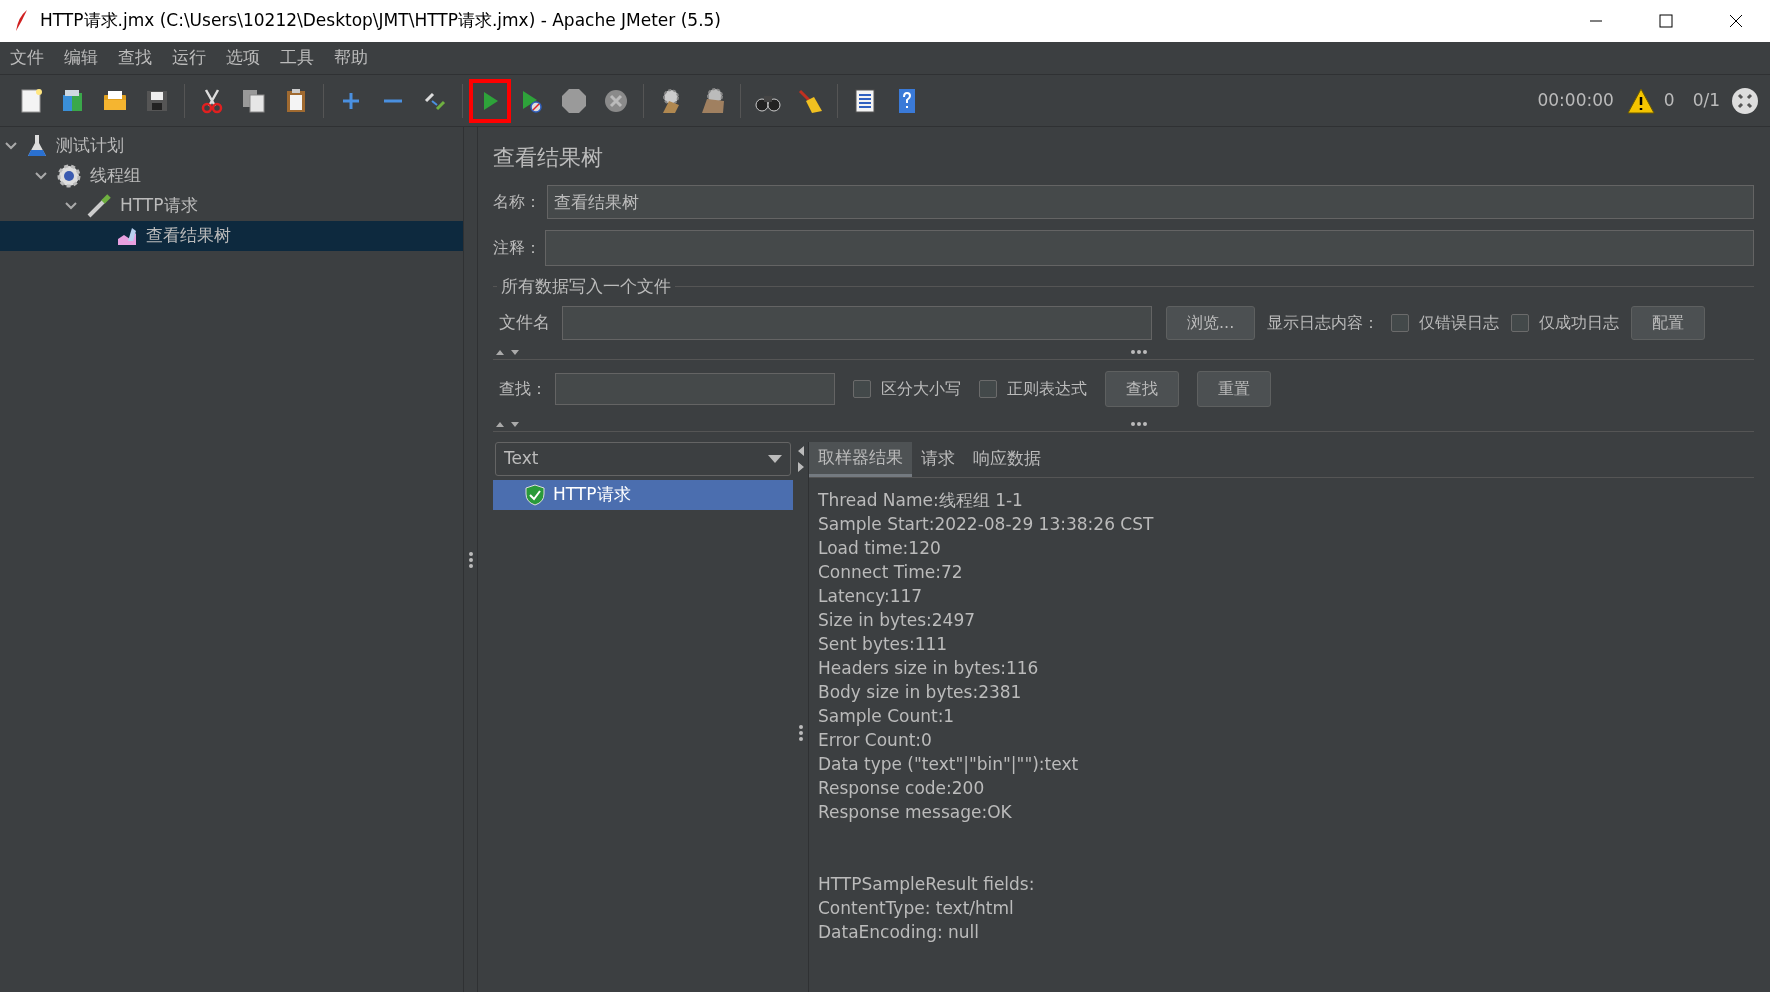 This screenshot has width=1770, height=992. What do you see at coordinates (915, 812) in the screenshot?
I see `result-line: Response message:OK` at bounding box center [915, 812].